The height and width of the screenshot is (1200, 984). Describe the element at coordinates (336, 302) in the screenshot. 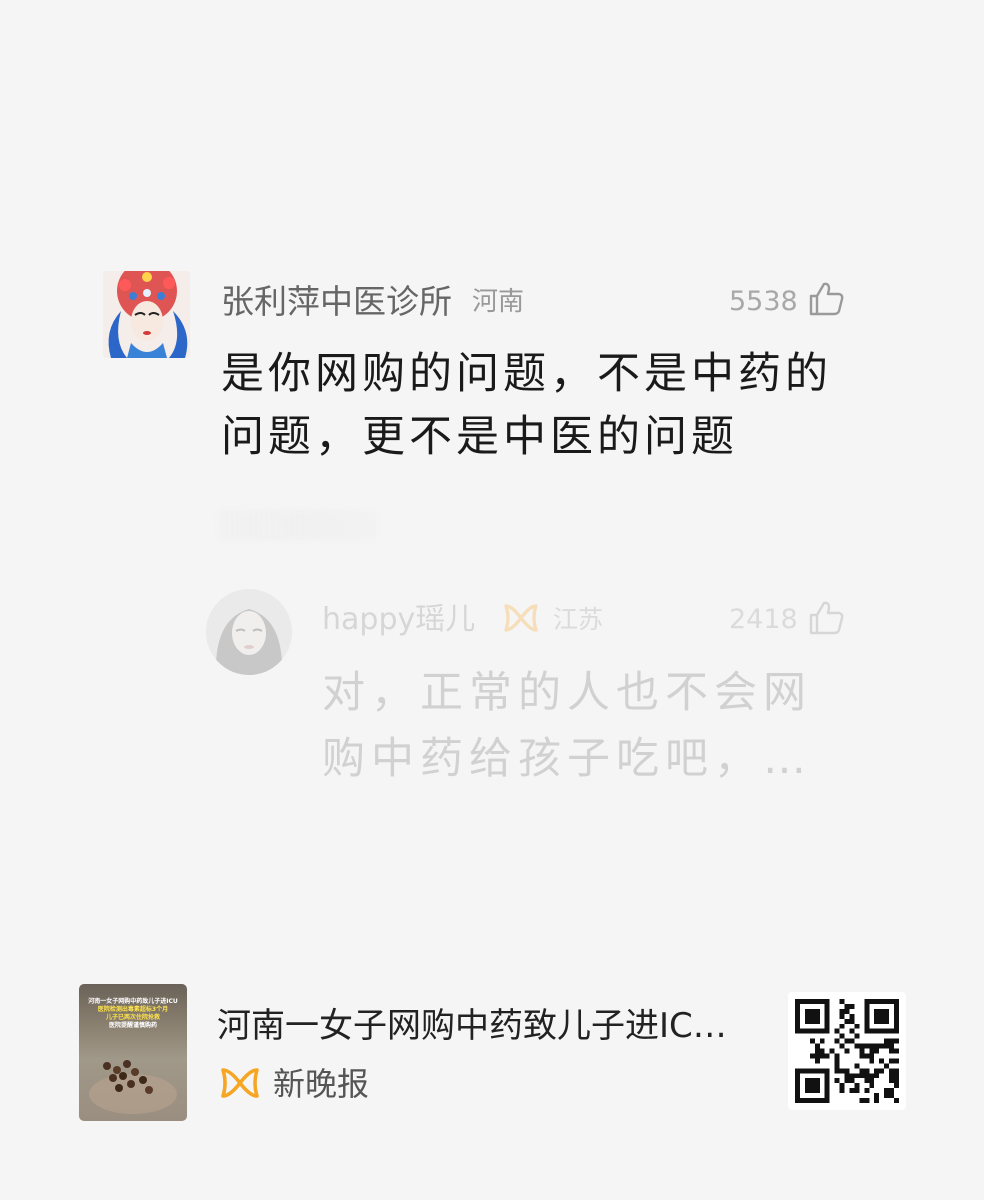

I see `author-name: 张利萍中医诊所` at that location.